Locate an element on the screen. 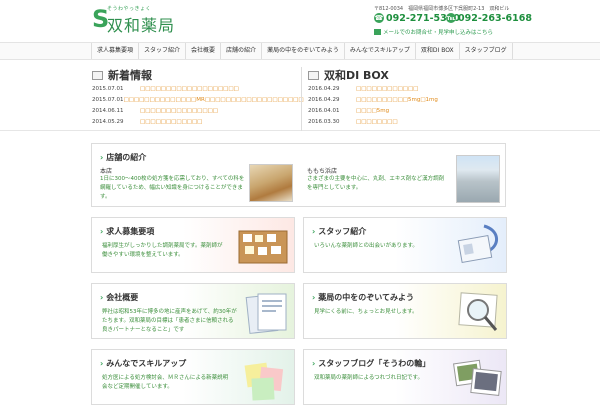 This screenshot has width=600, height=405. recruit-desc: 福利厚生がしっかりした調剤薬局です。薬剤師が働きやすい環境を整えています。 is located at coordinates (162, 250).